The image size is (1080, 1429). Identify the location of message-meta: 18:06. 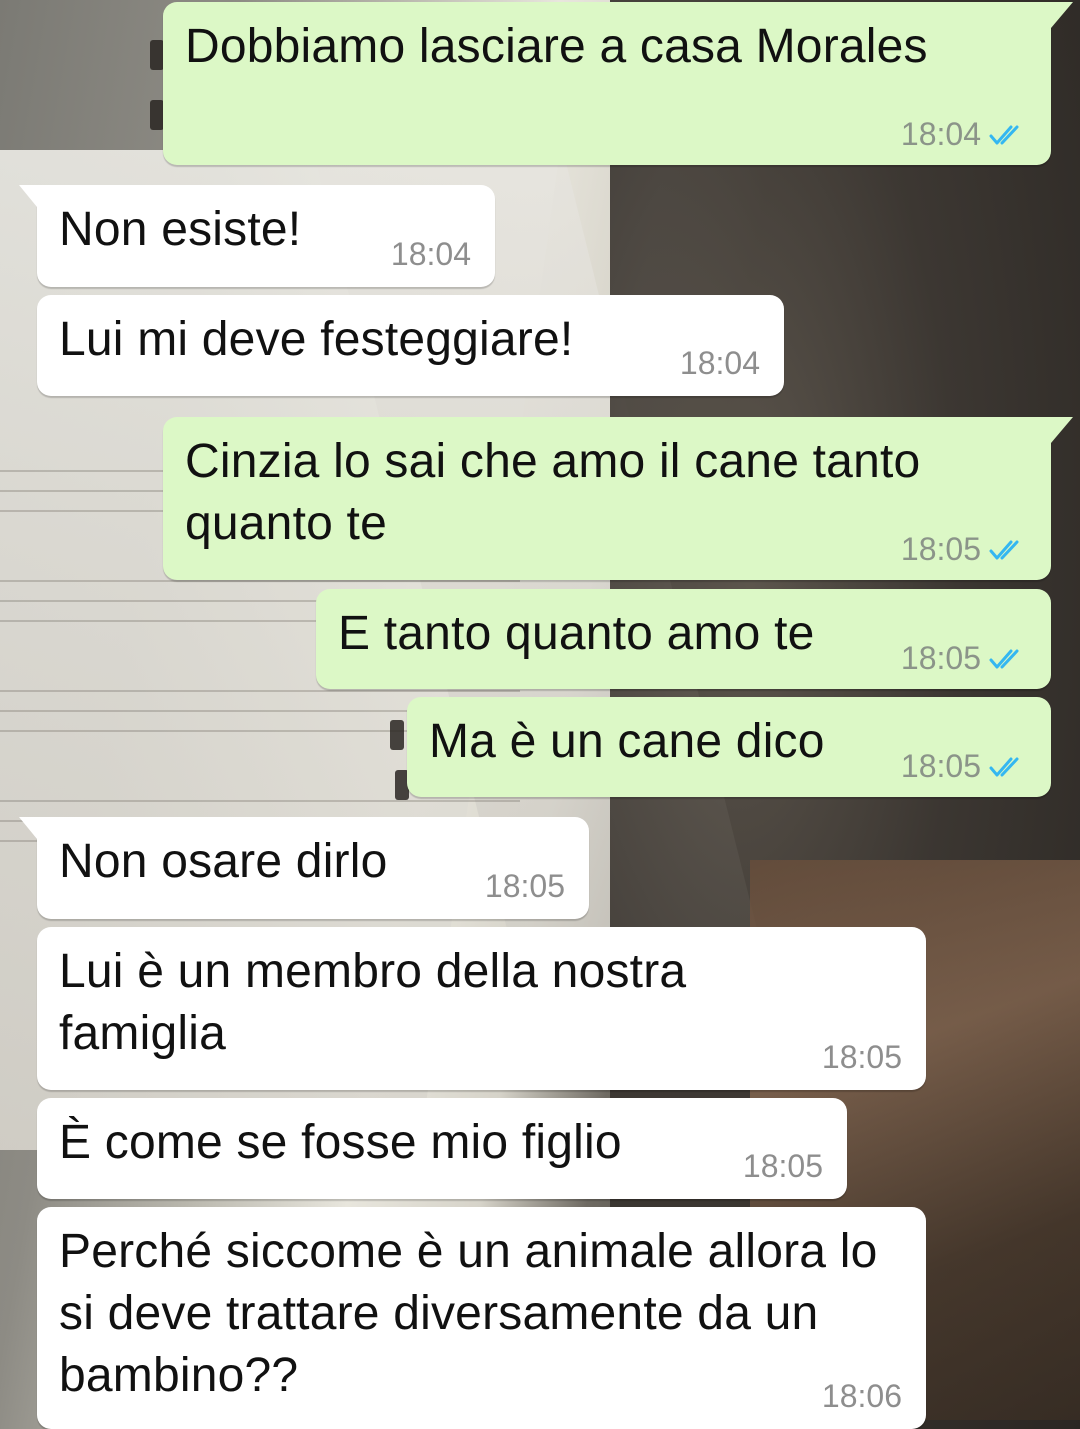
(862, 1396).